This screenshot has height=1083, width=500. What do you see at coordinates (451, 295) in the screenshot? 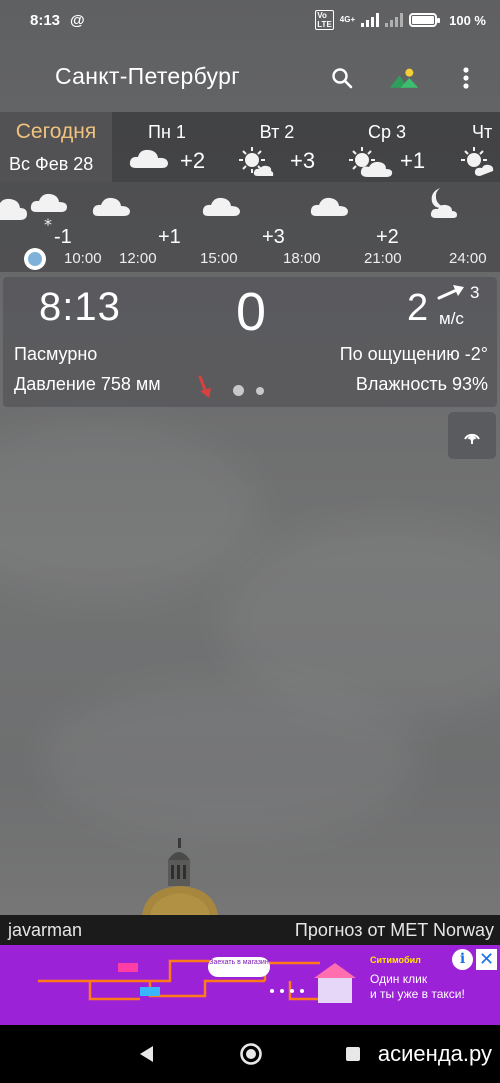
I see `wind-direction-icon` at bounding box center [451, 295].